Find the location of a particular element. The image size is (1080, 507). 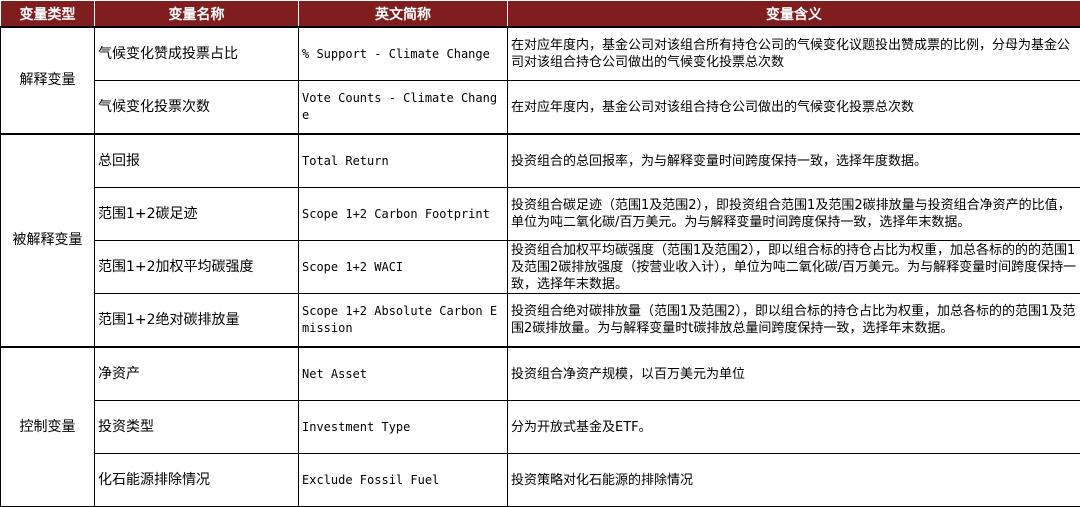

table-row: 控制变量 净资产 Net Asset 投资组合净资产规模，以百万美元为单位 is located at coordinates (540, 374).